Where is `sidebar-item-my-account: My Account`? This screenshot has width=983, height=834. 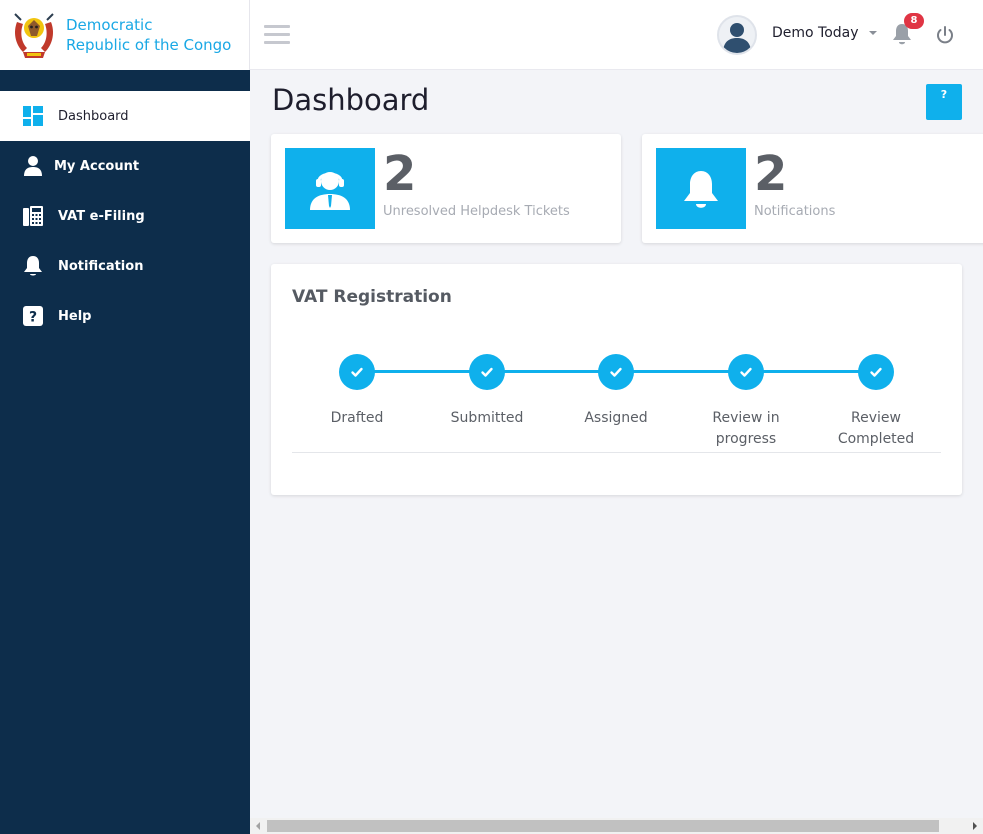 sidebar-item-my-account: My Account is located at coordinates (125, 166).